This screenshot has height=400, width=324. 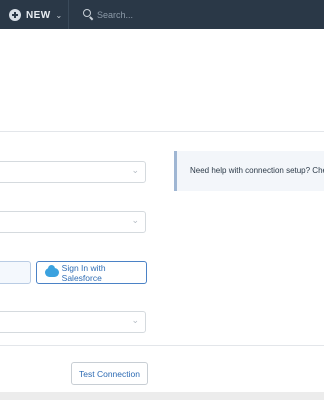 I want to click on sign-in-salesforce-button: Sign In with Salesforce, so click(x=91, y=272).